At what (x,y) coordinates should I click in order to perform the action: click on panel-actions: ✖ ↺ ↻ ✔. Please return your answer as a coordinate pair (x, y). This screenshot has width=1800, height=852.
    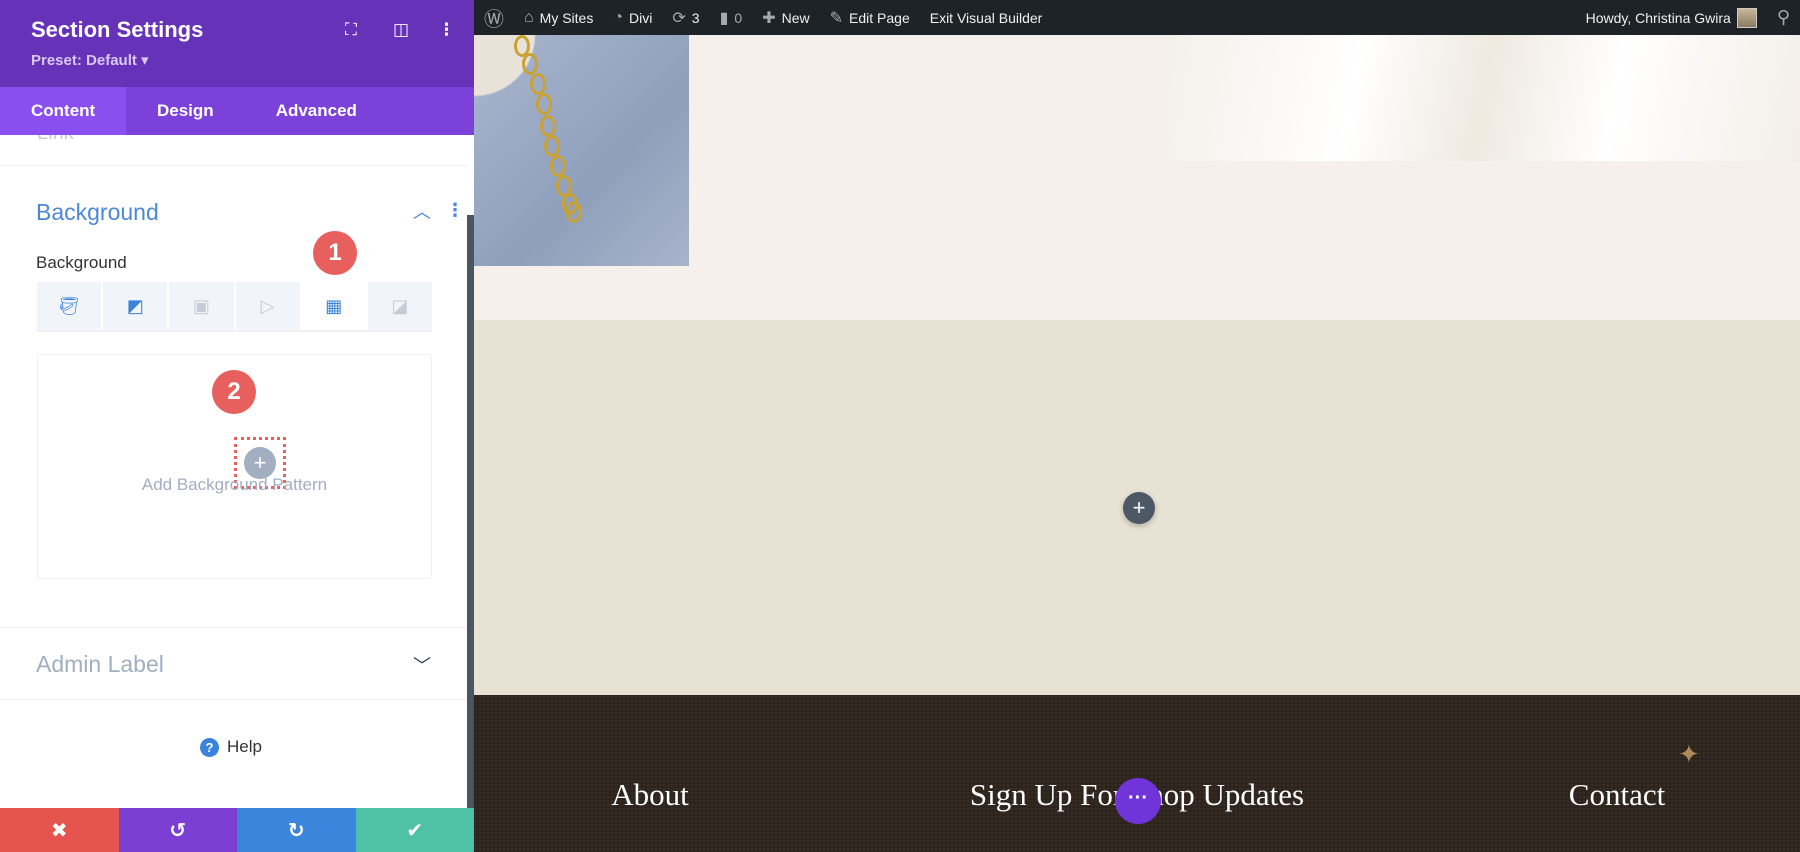
    Looking at the image, I should click on (237, 830).